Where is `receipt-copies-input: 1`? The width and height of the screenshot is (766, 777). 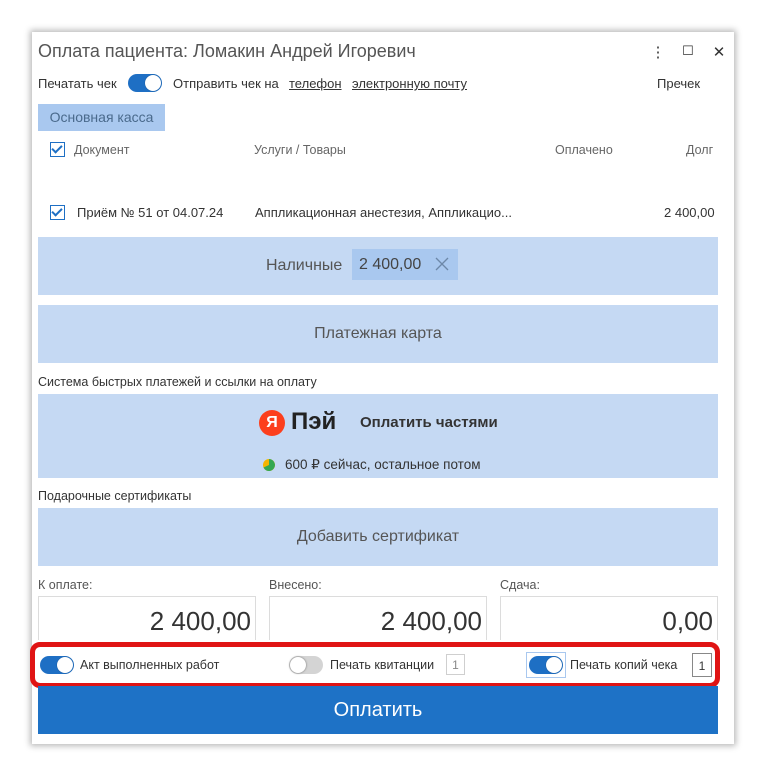 receipt-copies-input: 1 is located at coordinates (455, 664).